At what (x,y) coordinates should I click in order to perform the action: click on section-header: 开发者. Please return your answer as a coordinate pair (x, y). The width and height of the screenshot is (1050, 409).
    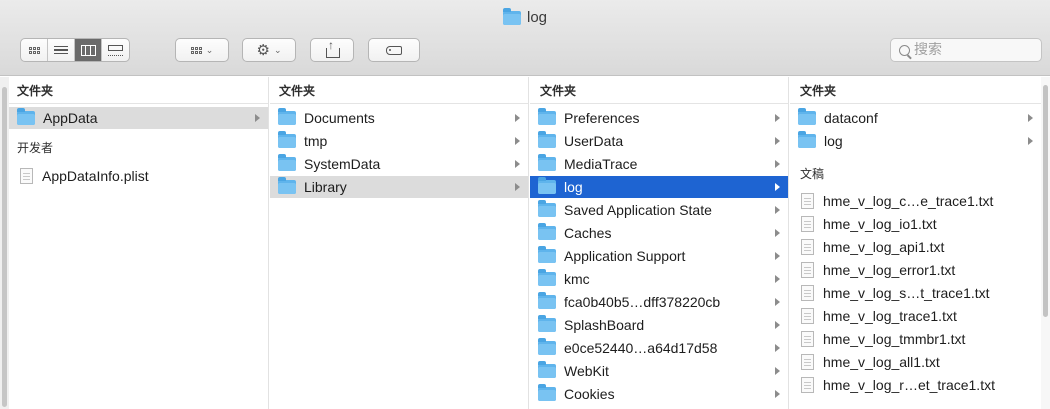
    Looking at the image, I should click on (35, 148).